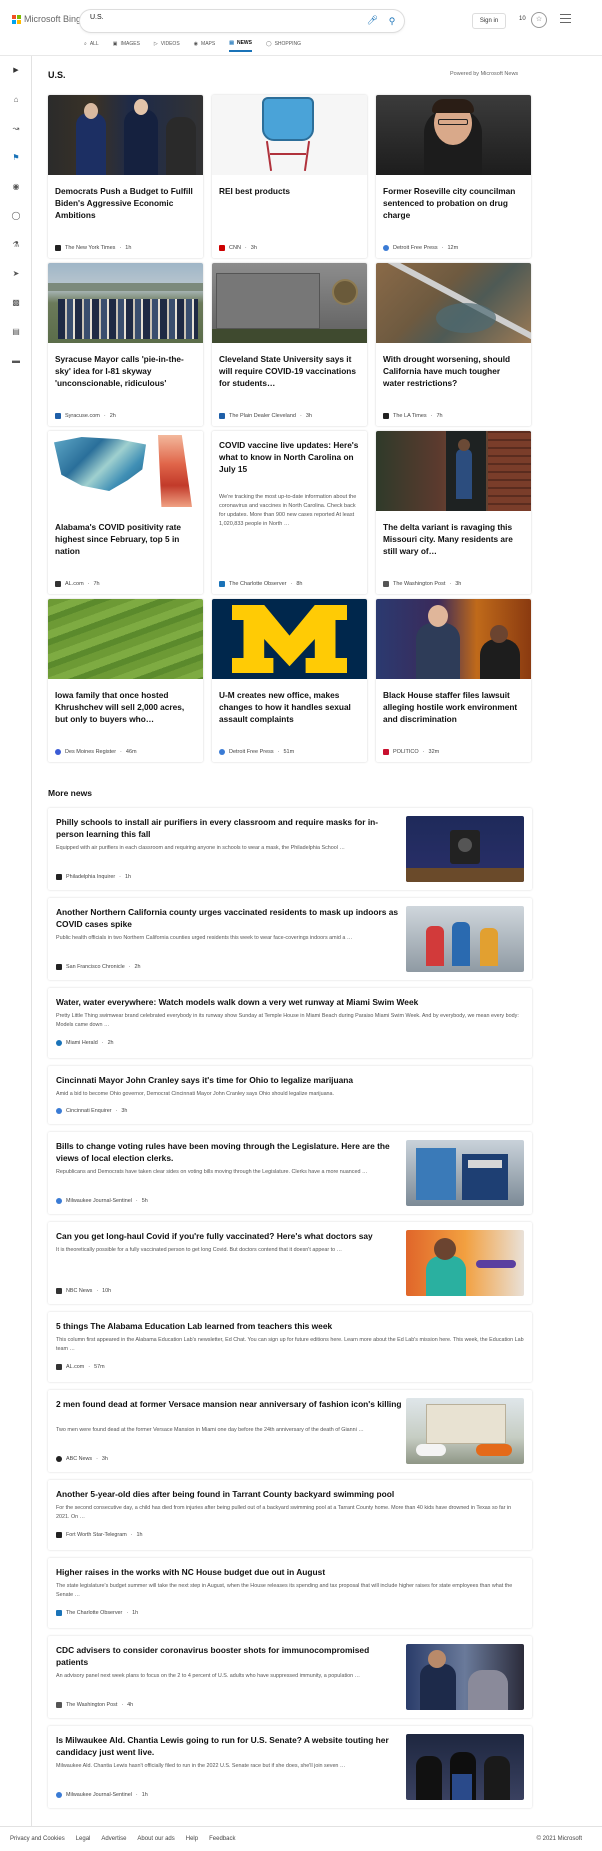  Describe the element at coordinates (135, 1613) in the screenshot. I see `timestamp: 1h` at that location.